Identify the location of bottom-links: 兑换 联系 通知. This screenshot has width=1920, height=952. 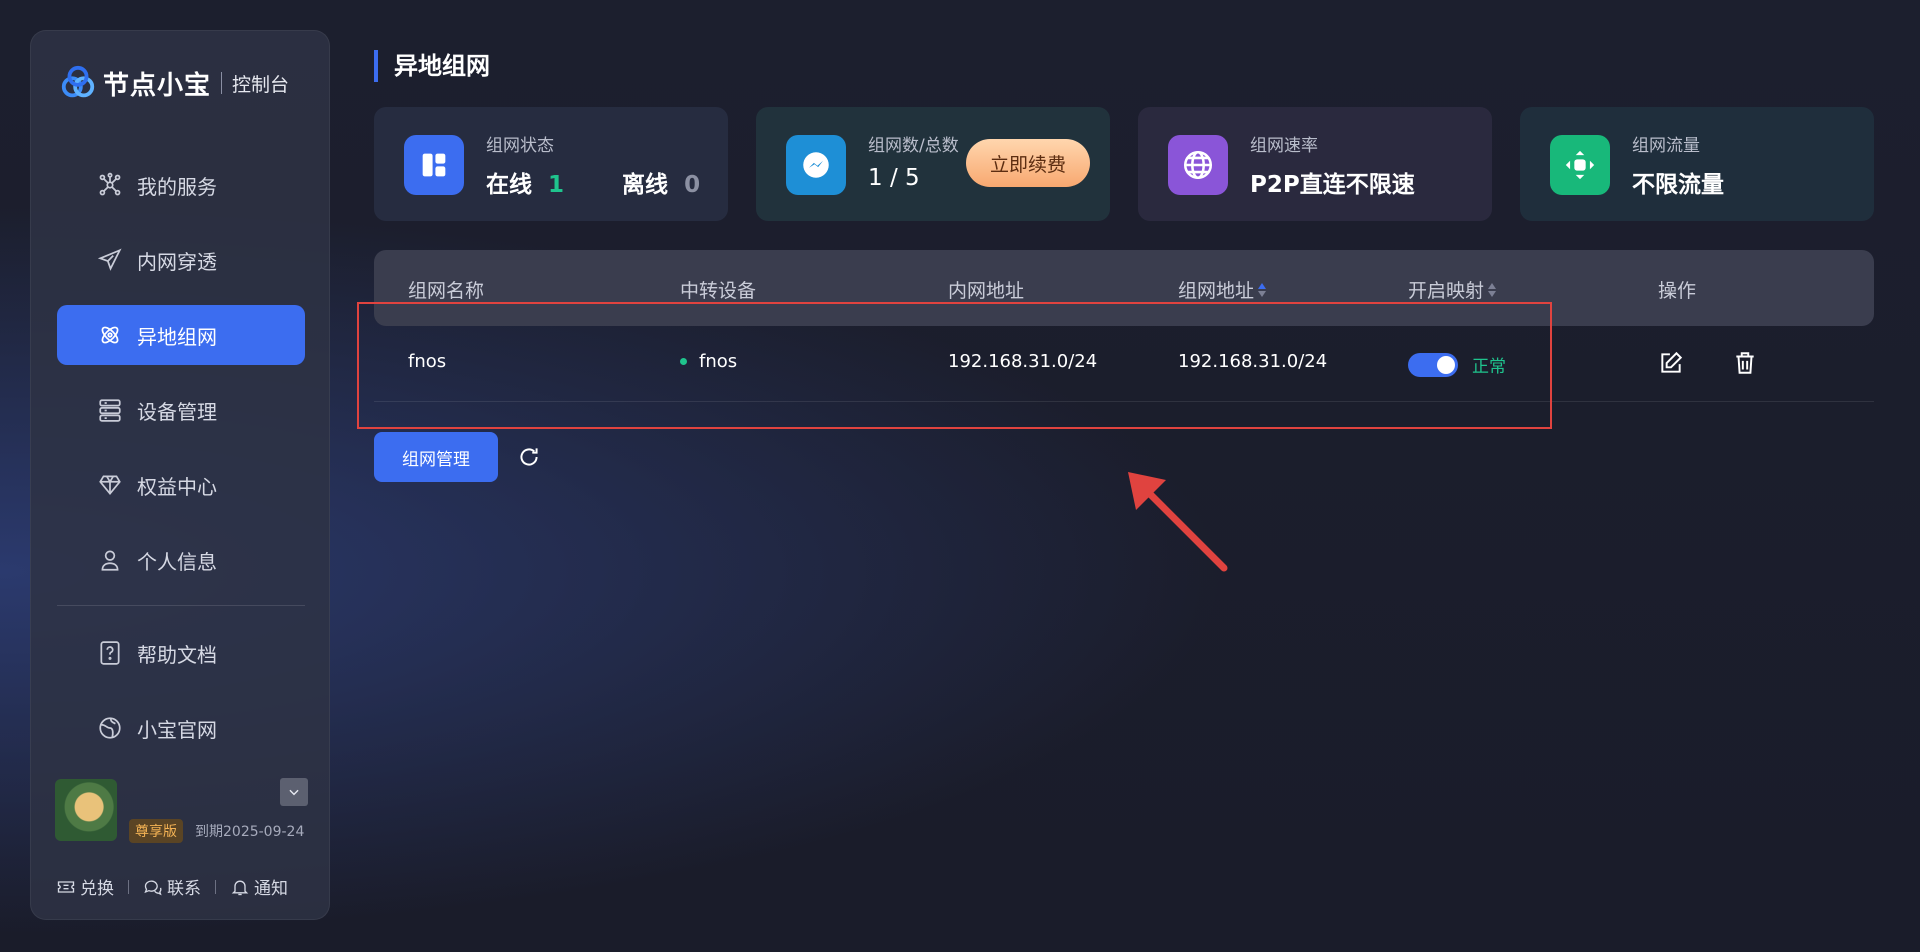
(172, 886).